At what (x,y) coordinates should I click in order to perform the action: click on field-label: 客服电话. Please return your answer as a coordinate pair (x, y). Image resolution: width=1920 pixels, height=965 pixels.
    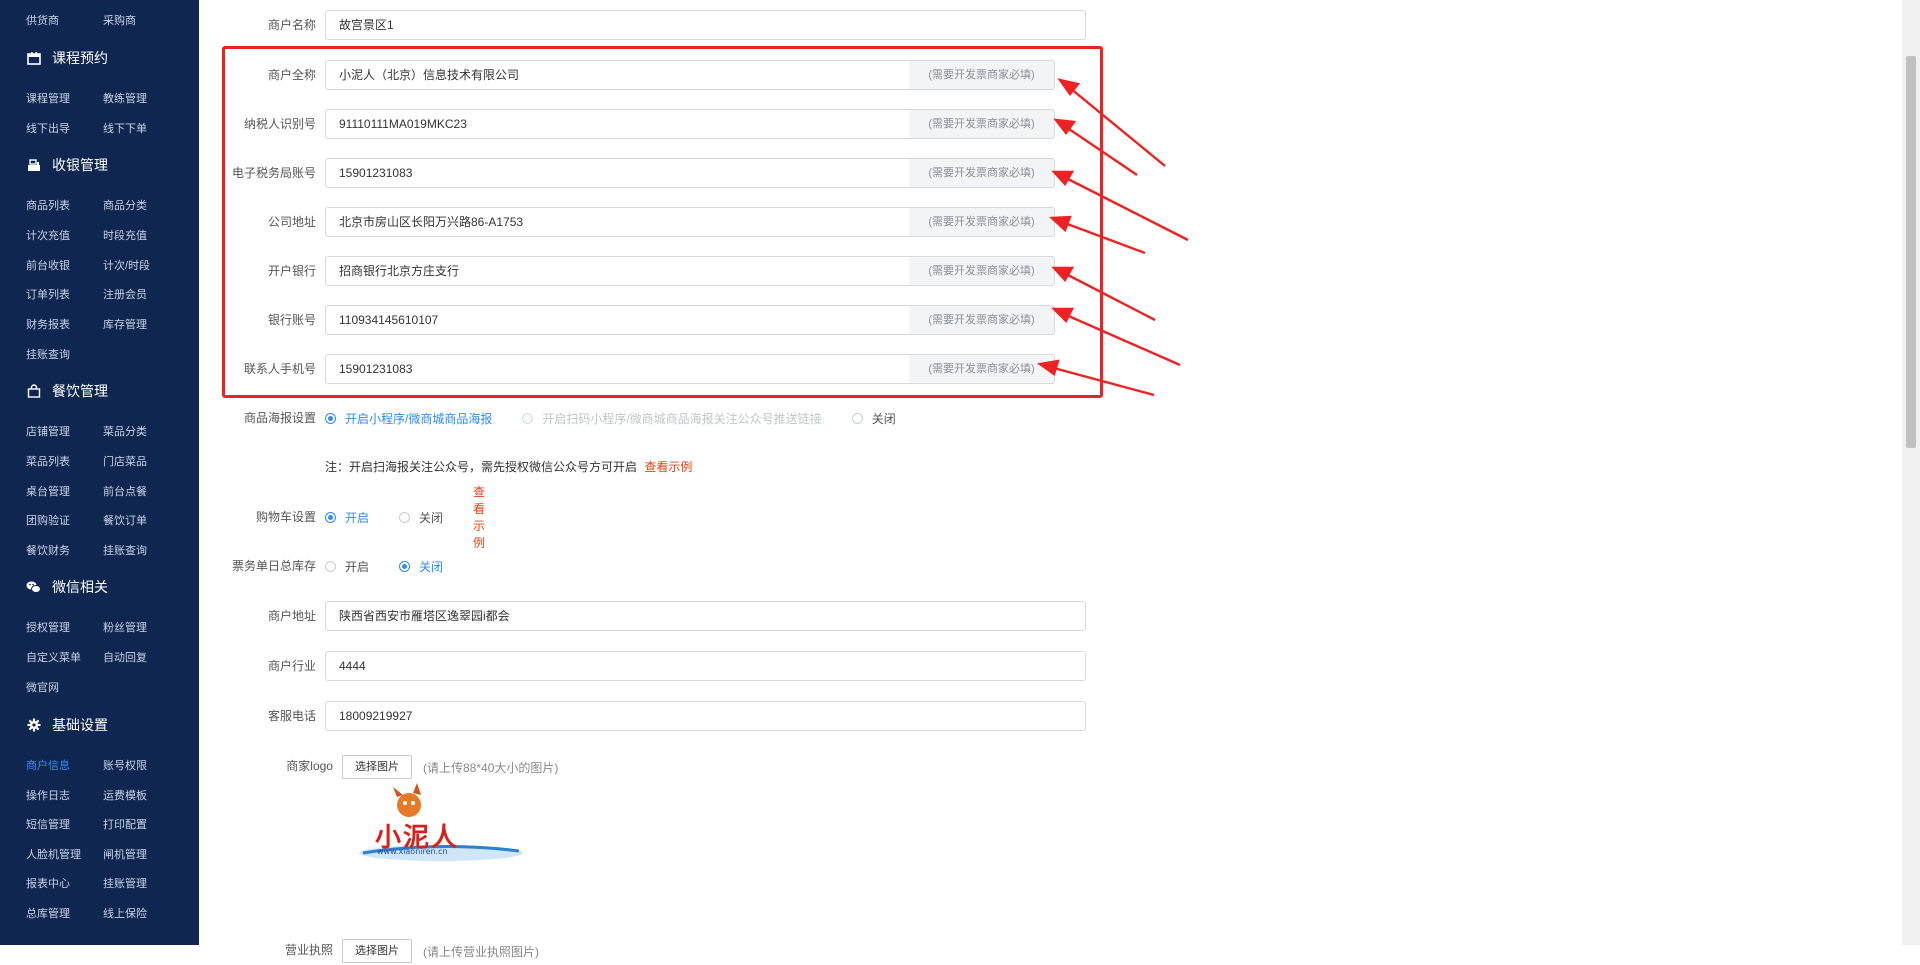
    Looking at the image, I should click on (291, 716).